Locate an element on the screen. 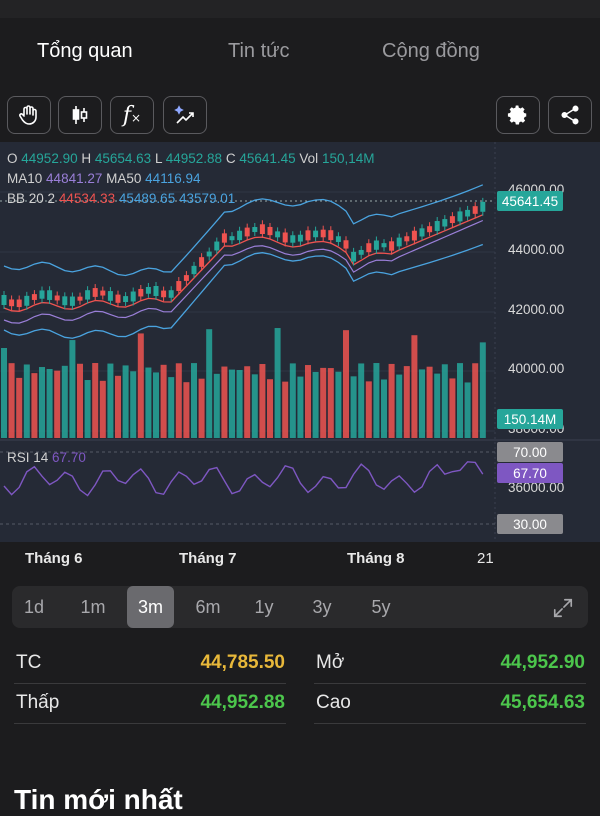  tab-community: Cộng đồng is located at coordinates (431, 51).